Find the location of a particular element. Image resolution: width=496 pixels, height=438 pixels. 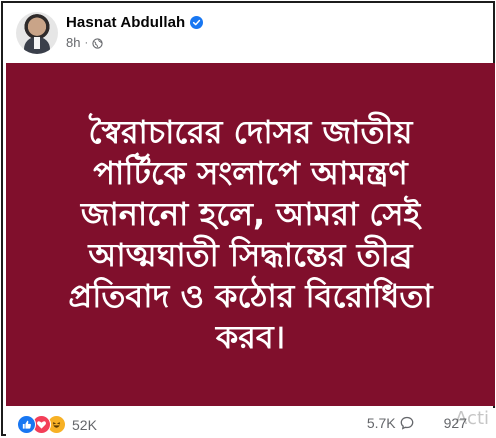

post-stats: 5.7K 927 is located at coordinates (417, 423).